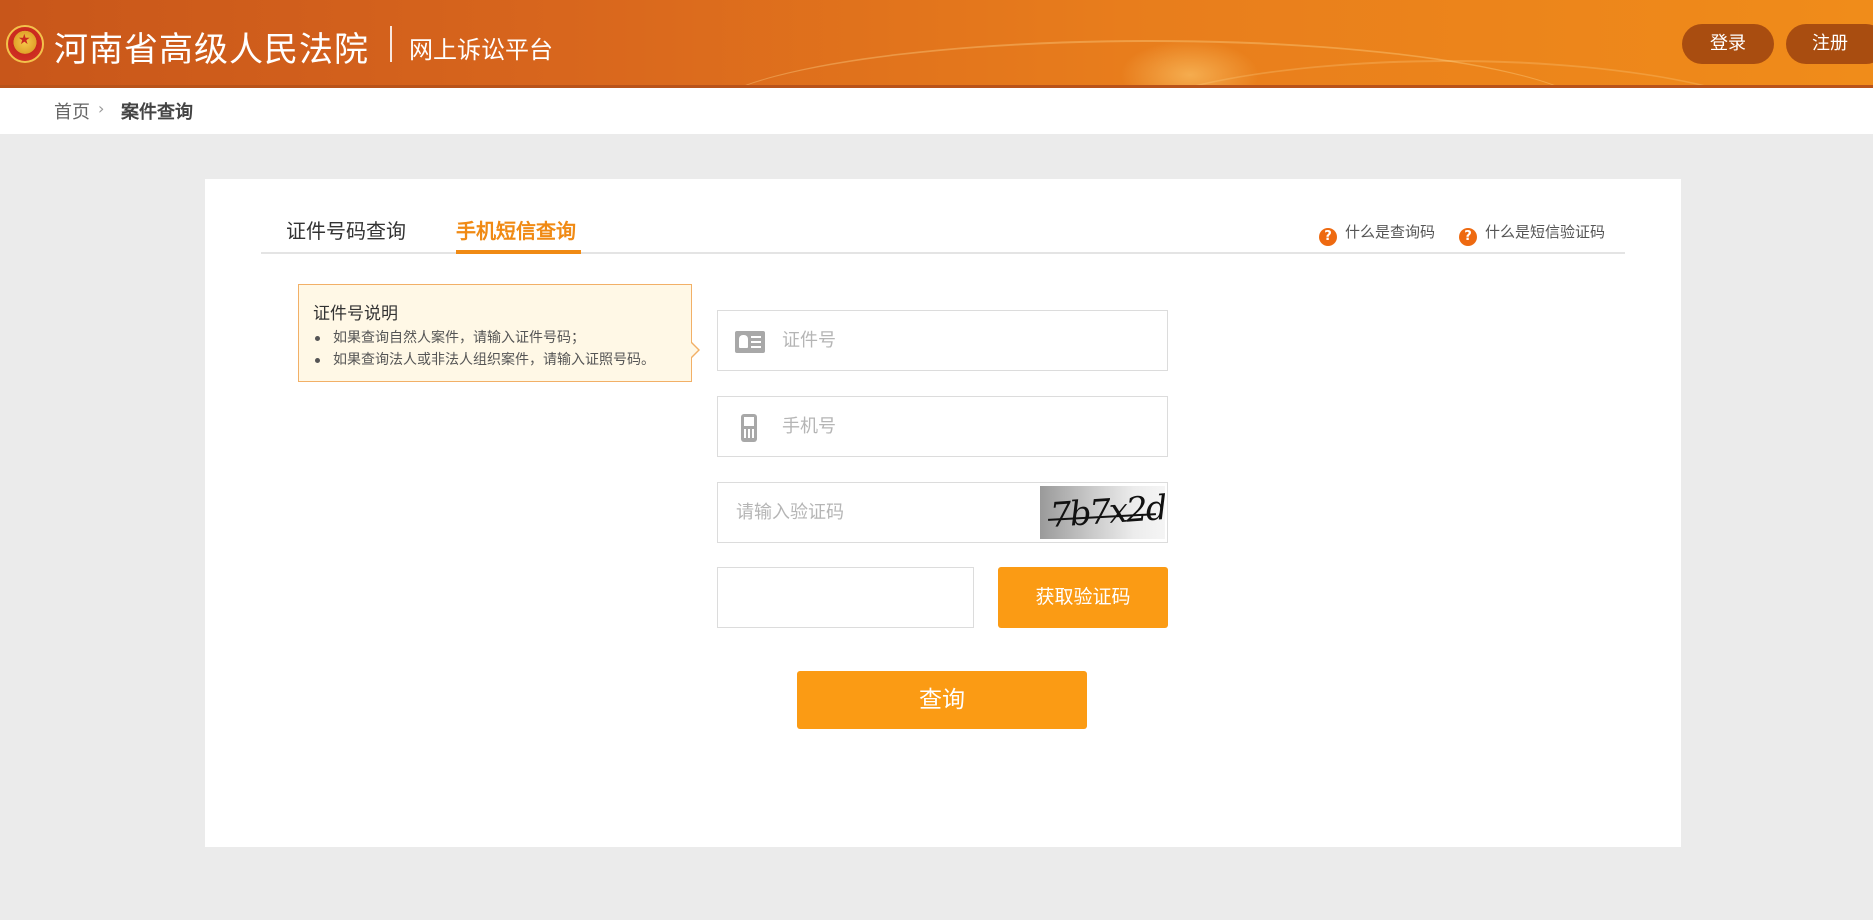  I want to click on tab-sms-query: 手机短信查询, so click(516, 229).